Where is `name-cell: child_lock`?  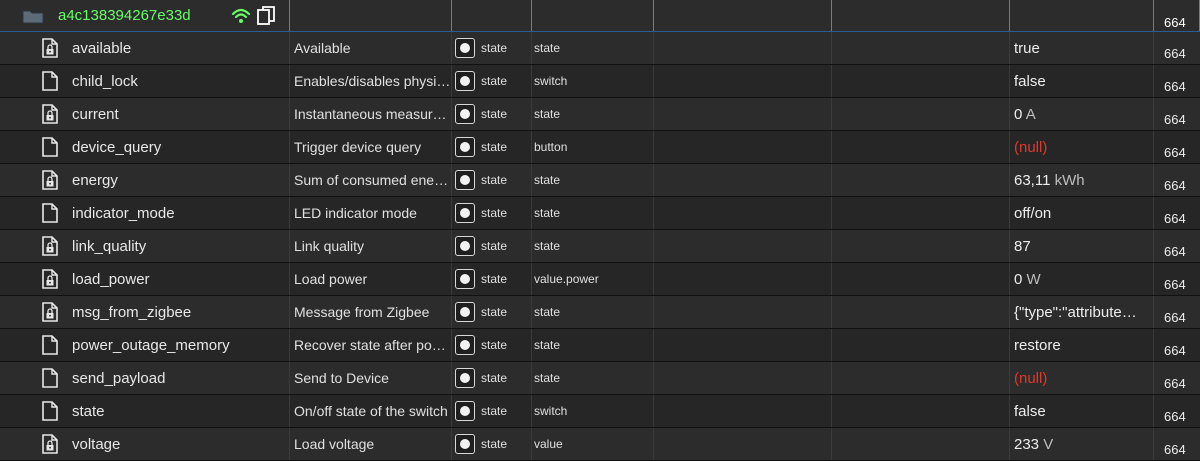
name-cell: child_lock is located at coordinates (145, 81).